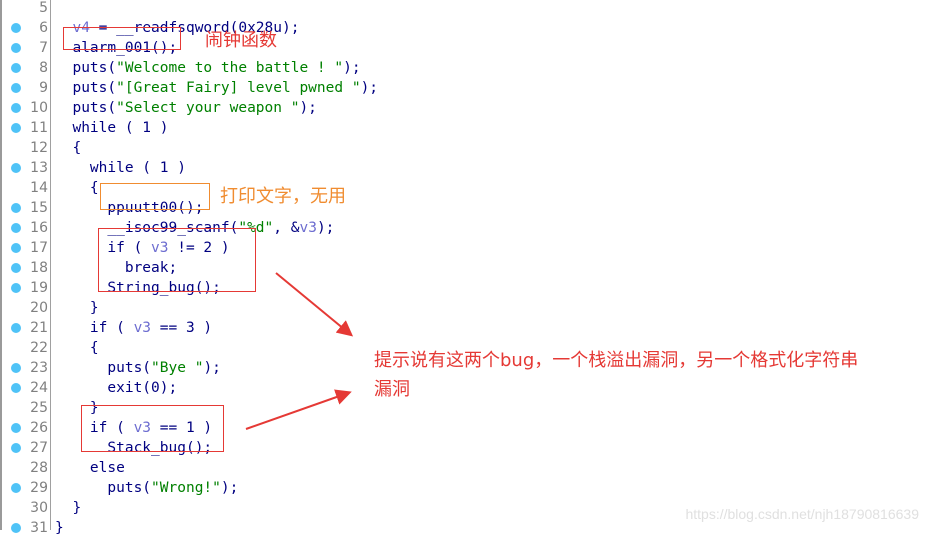 Image resolution: width=927 pixels, height=538 pixels. What do you see at coordinates (299, 351) in the screenshot?
I see `annotation-arrows` at bounding box center [299, 351].